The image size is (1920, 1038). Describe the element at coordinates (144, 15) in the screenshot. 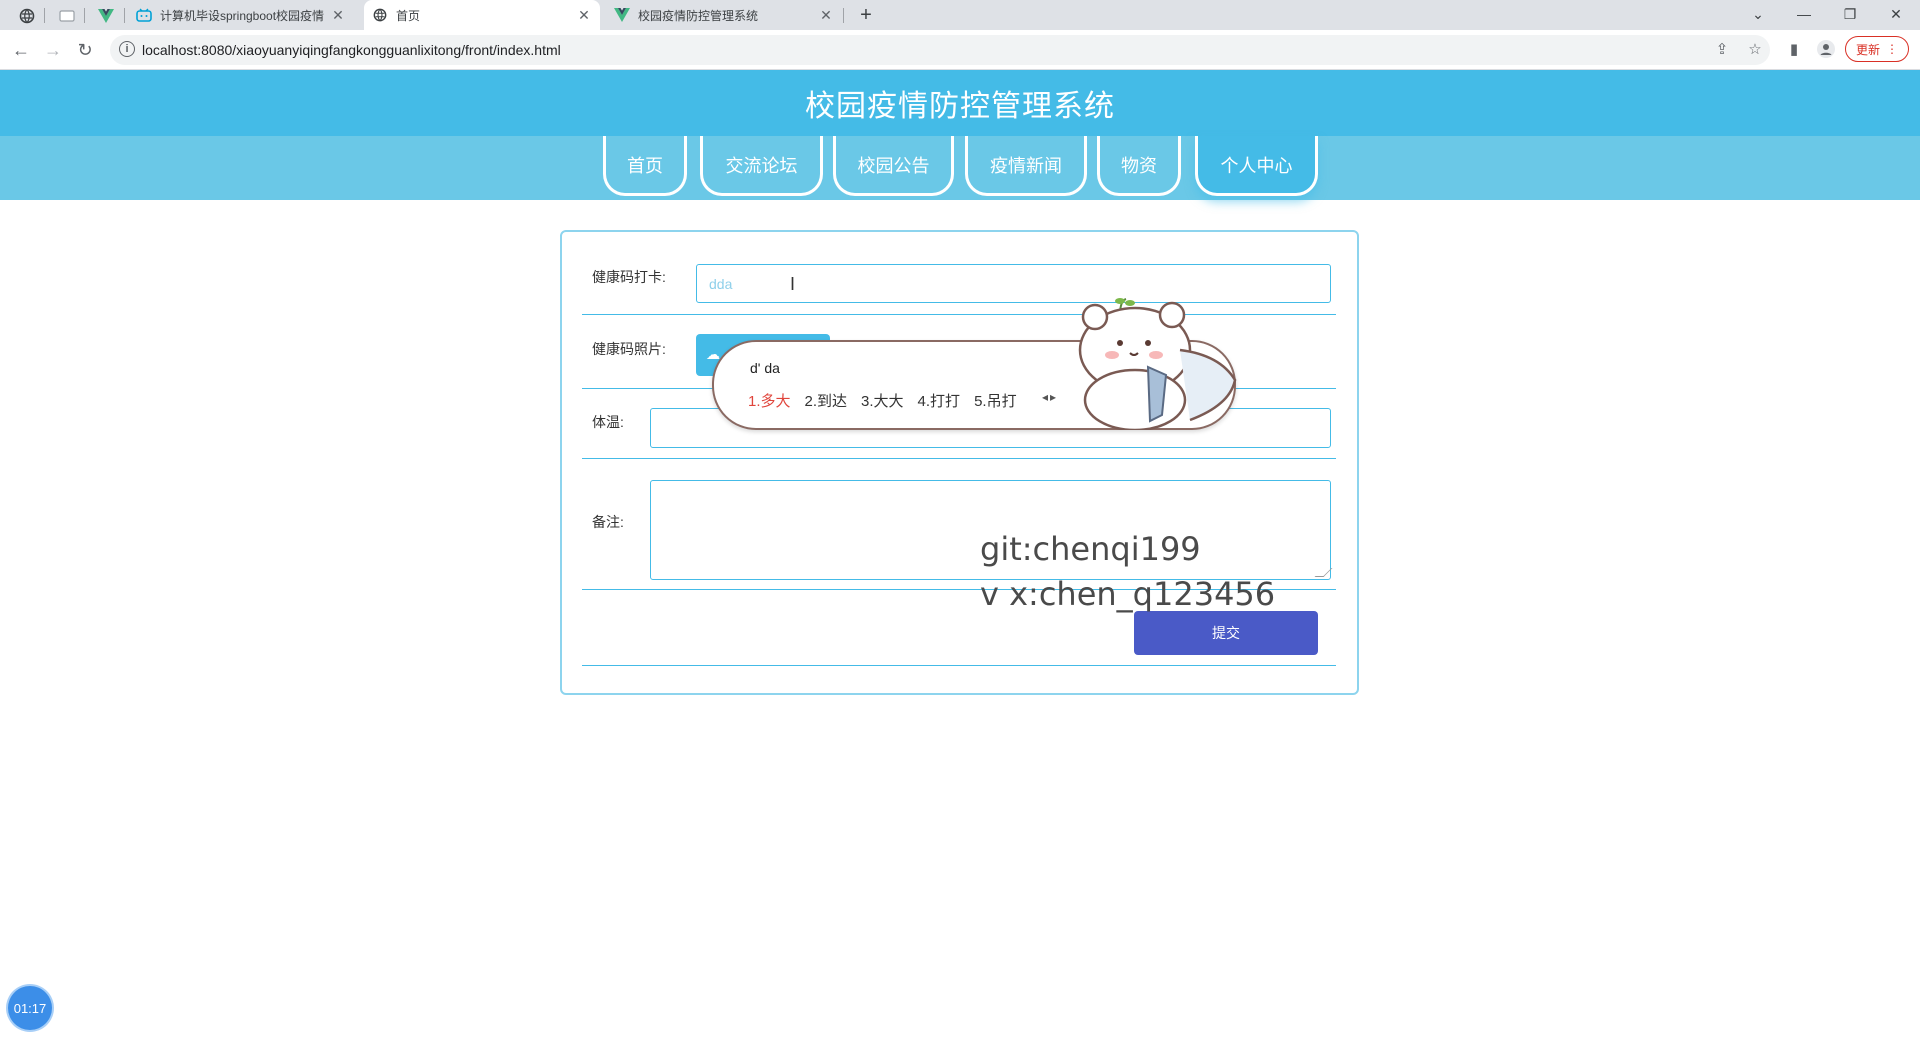

I see `bilibili-icon` at that location.